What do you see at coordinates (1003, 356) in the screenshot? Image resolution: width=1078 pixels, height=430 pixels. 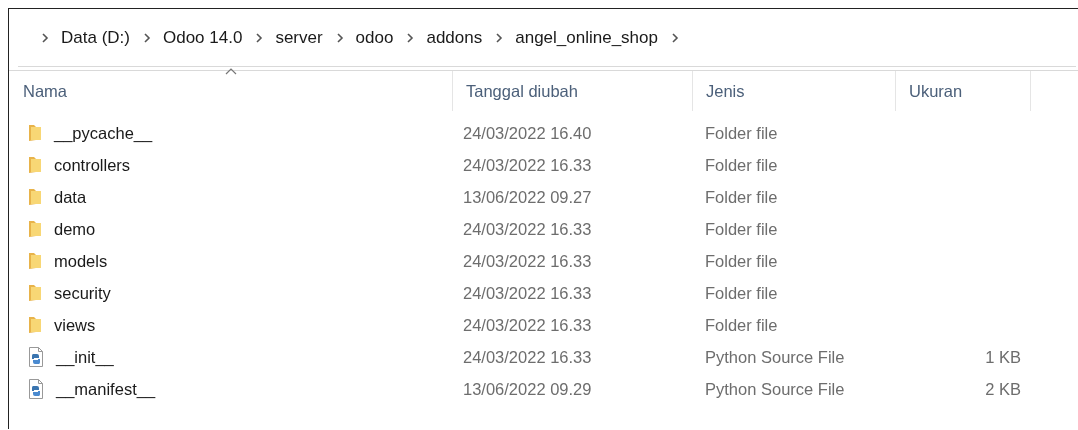 I see `file-size: 1 KB` at bounding box center [1003, 356].